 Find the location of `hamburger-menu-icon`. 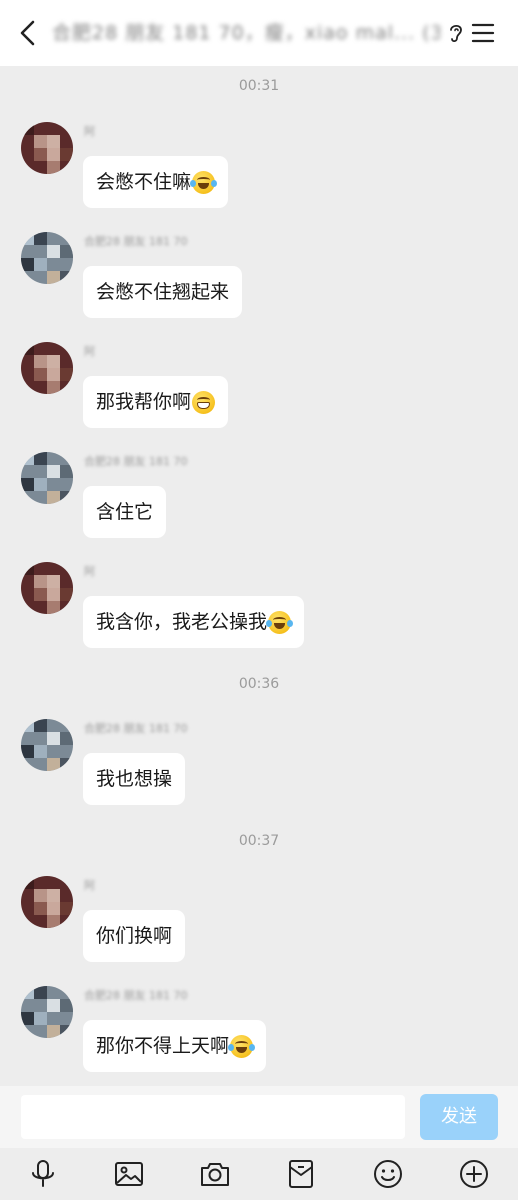

hamburger-menu-icon is located at coordinates (483, 33).